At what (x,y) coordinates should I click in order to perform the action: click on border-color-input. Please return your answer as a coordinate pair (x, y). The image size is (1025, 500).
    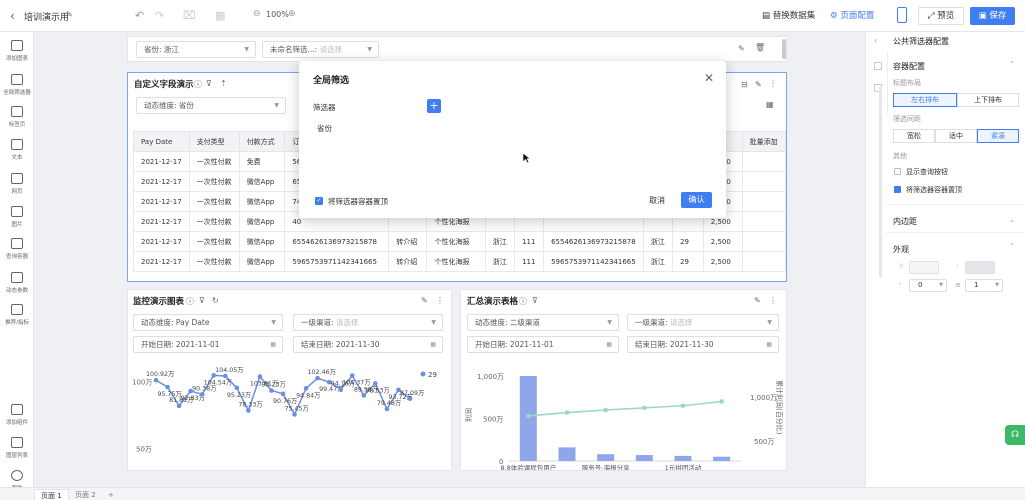
    Looking at the image, I should click on (980, 267).